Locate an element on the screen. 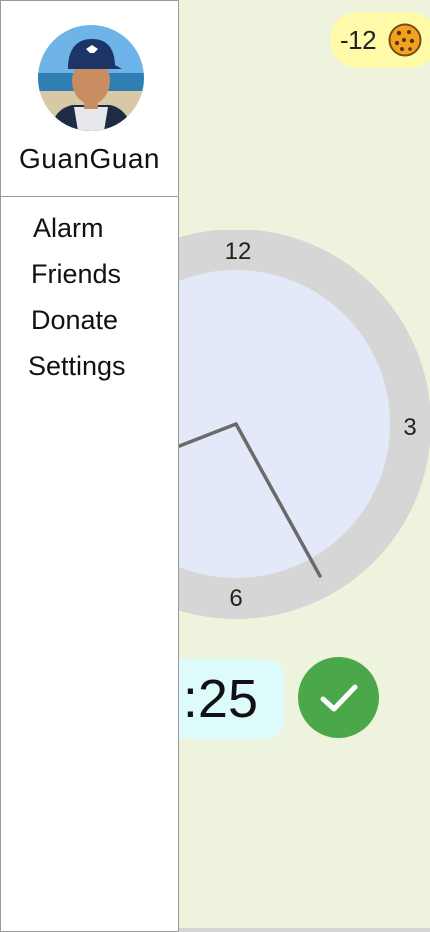  clock-label-12: 12 is located at coordinates (238, 251).